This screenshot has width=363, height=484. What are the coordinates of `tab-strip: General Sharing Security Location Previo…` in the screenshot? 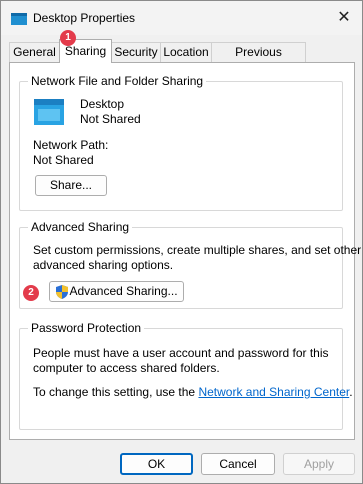 It's located at (182, 58).